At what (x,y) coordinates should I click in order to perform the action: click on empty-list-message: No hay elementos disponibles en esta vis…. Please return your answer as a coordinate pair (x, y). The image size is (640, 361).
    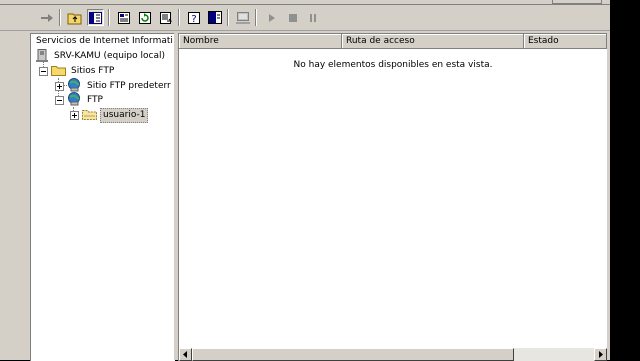
    Looking at the image, I should click on (393, 65).